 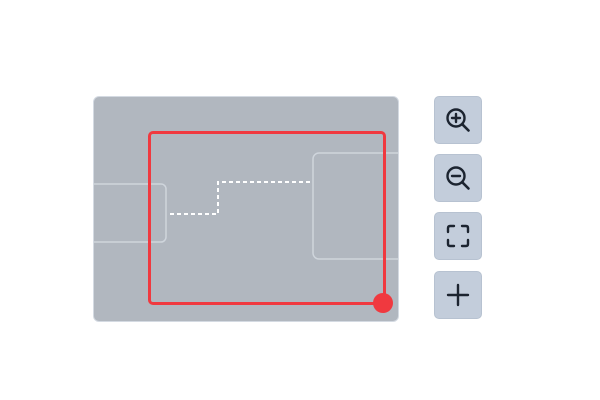 I want to click on zoom-in-icon, so click(x=458, y=120).